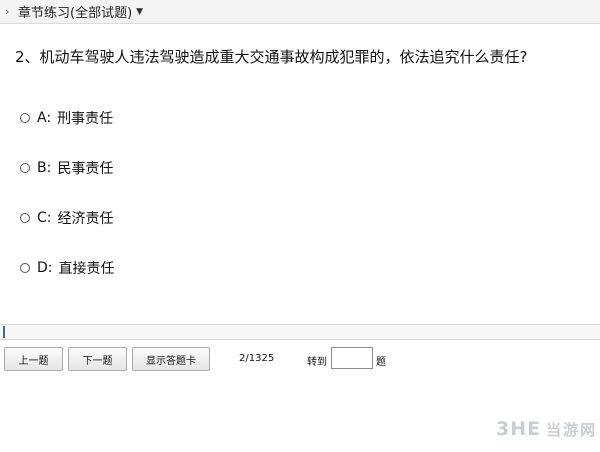  I want to click on option-letter: A:, so click(44, 118).